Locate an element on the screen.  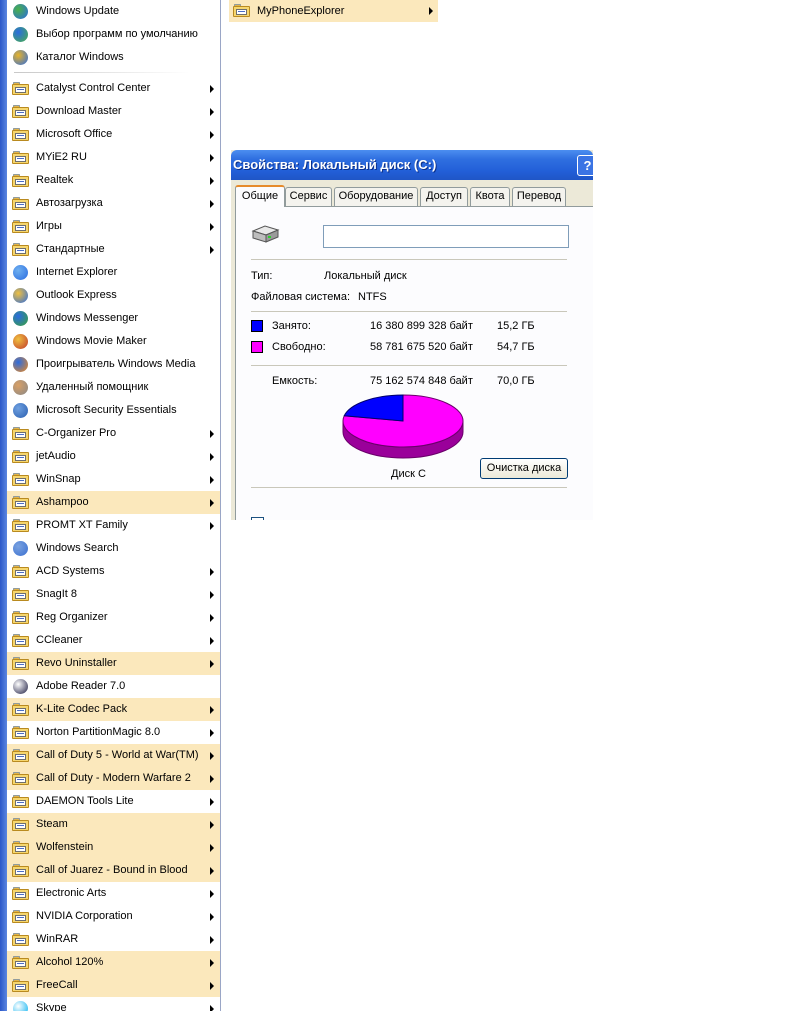
outlook-express-icon is located at coordinates (21, 295).